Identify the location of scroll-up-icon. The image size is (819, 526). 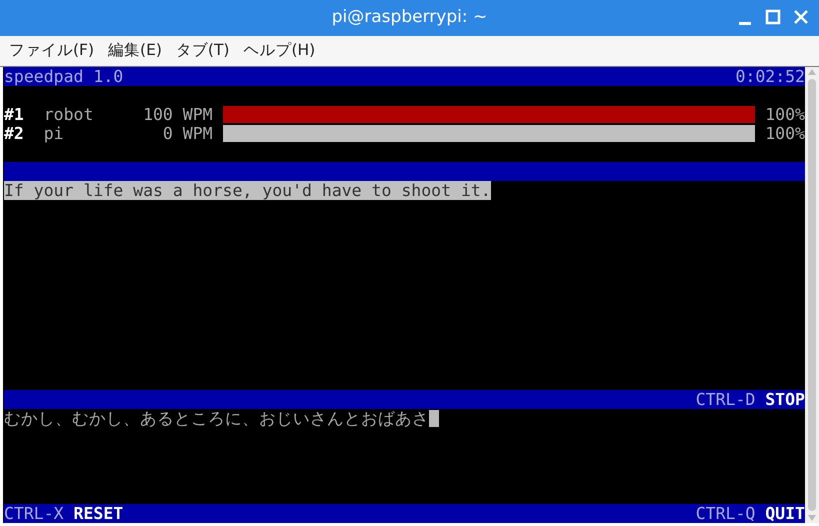
(812, 72).